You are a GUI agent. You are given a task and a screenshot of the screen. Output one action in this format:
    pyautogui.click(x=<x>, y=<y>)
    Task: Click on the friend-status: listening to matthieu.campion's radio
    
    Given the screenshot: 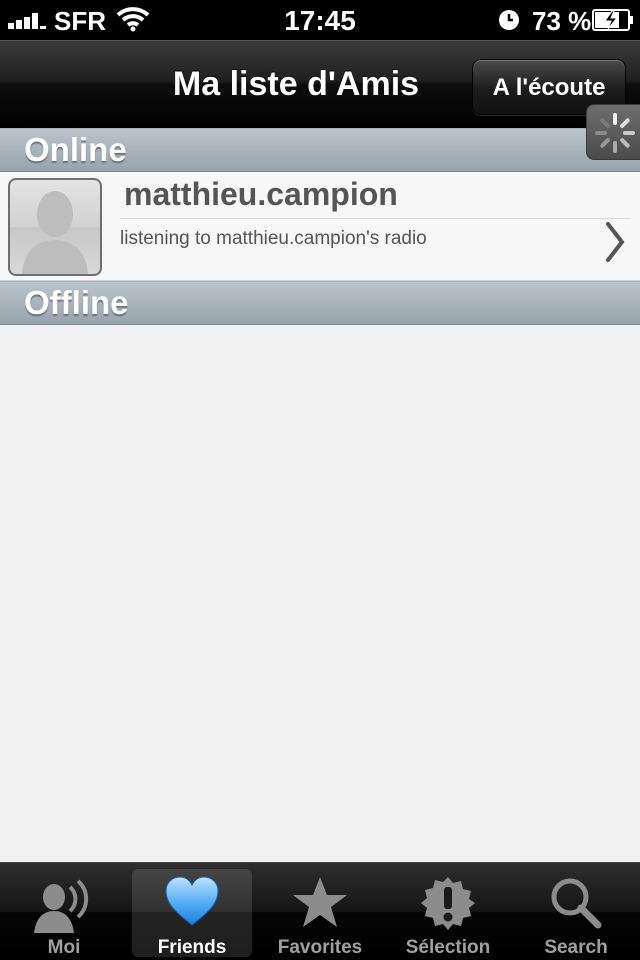 What is the action you would take?
    pyautogui.click(x=273, y=238)
    